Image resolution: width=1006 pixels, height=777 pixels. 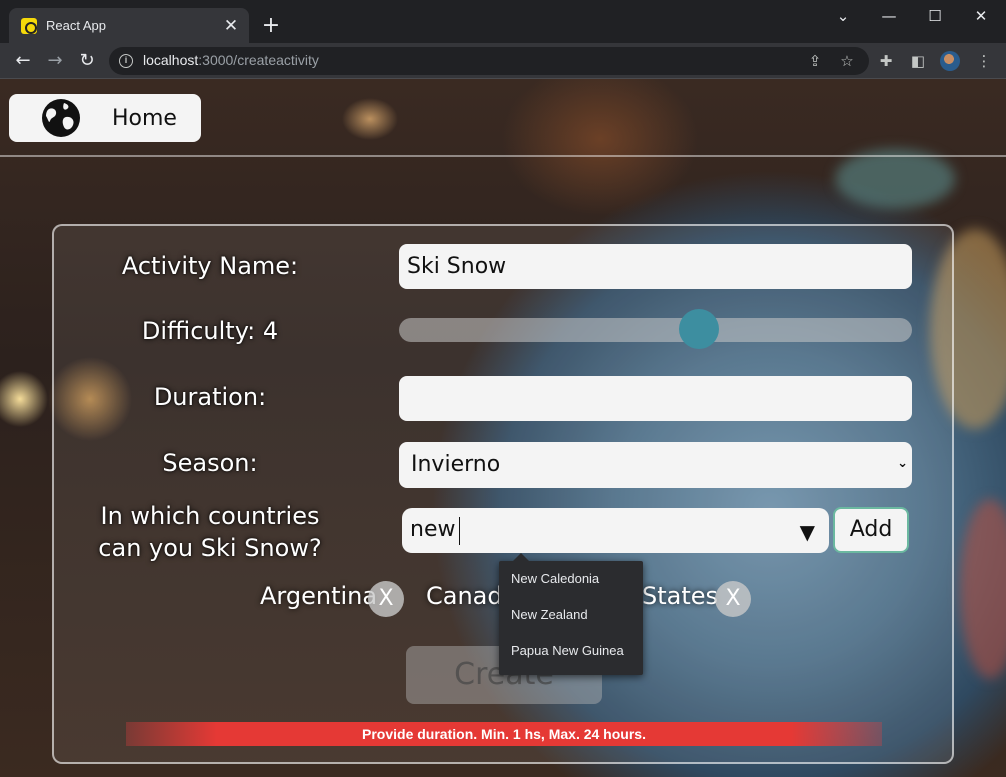 I want to click on countries-label: In which countries can you Ski Snow?, so click(x=210, y=532).